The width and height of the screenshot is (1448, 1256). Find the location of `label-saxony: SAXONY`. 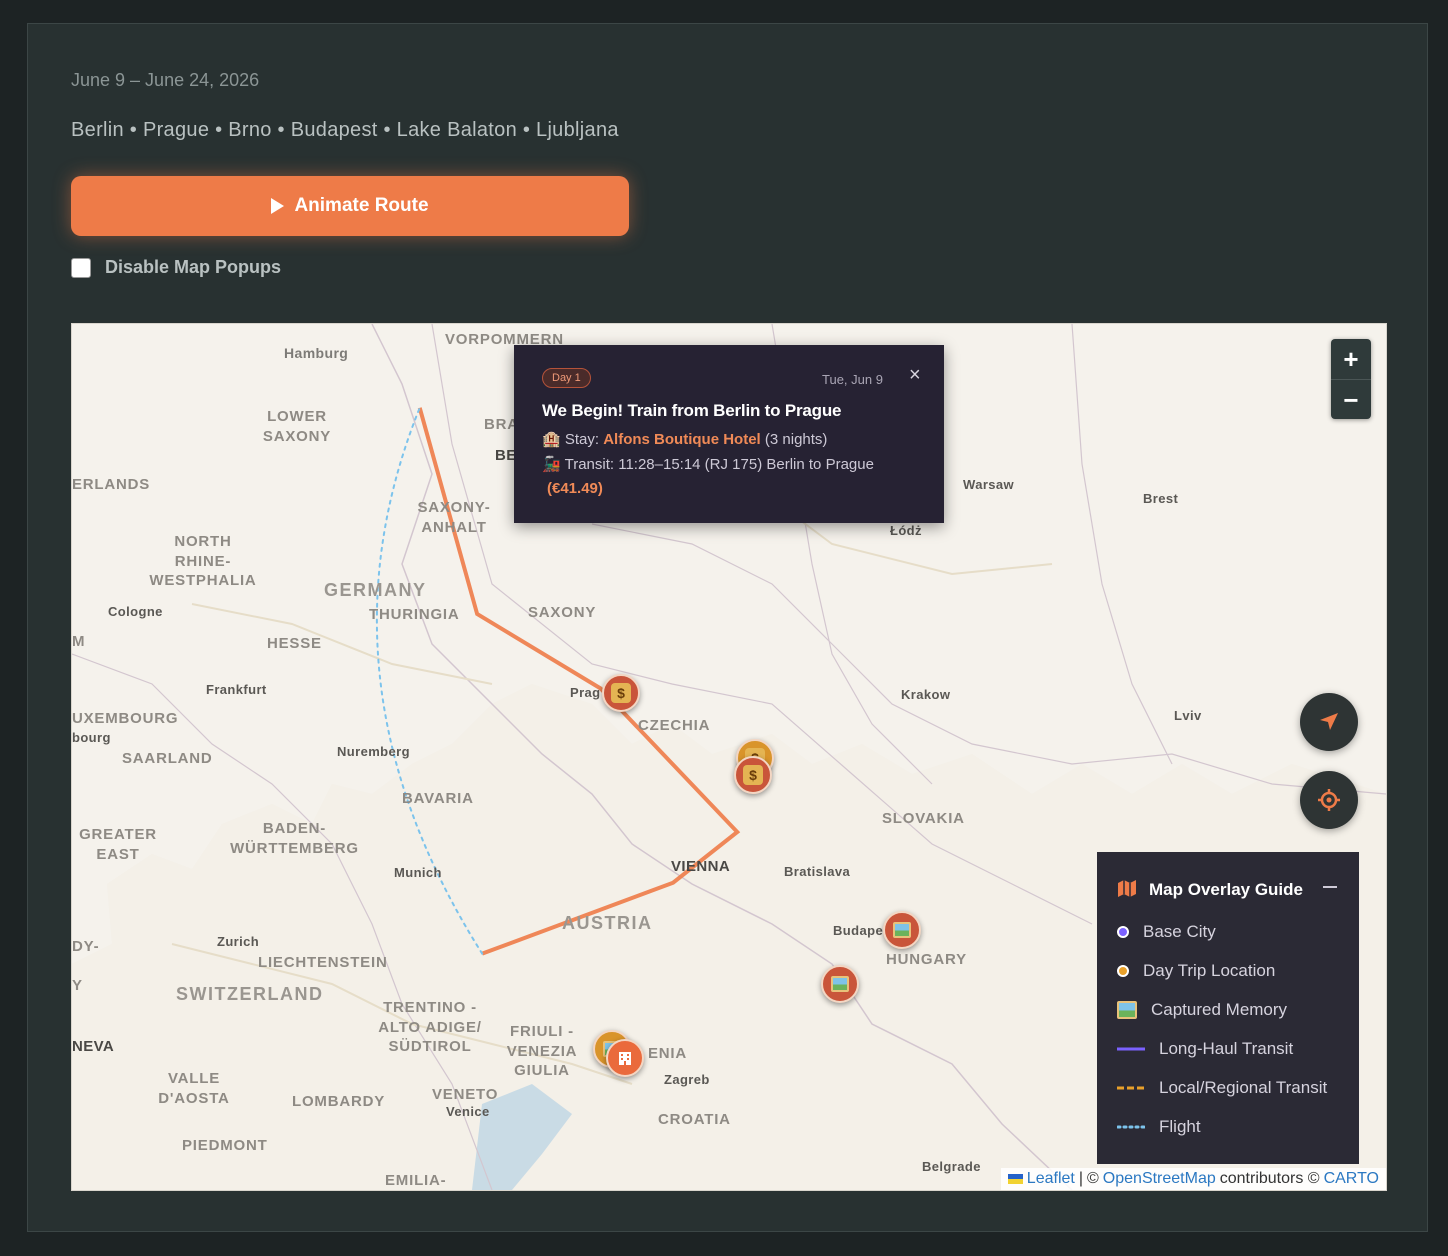

label-saxony: SAXONY is located at coordinates (562, 612).